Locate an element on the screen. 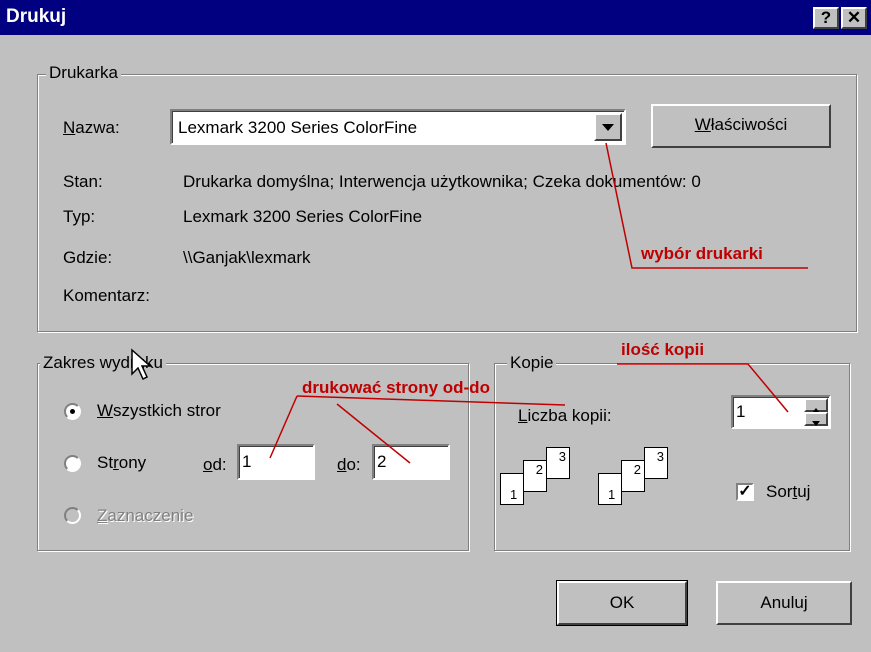 The image size is (871, 652). annotation-page-range: drukować strony od-do is located at coordinates (396, 387).